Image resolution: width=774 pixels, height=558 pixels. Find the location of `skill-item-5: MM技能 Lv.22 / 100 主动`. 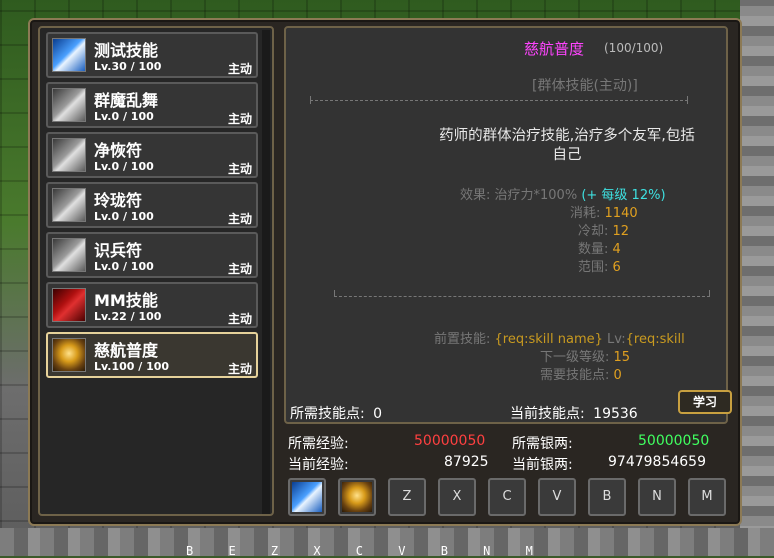

skill-item-5: MM技能 Lv.22 / 100 主动 is located at coordinates (152, 305).